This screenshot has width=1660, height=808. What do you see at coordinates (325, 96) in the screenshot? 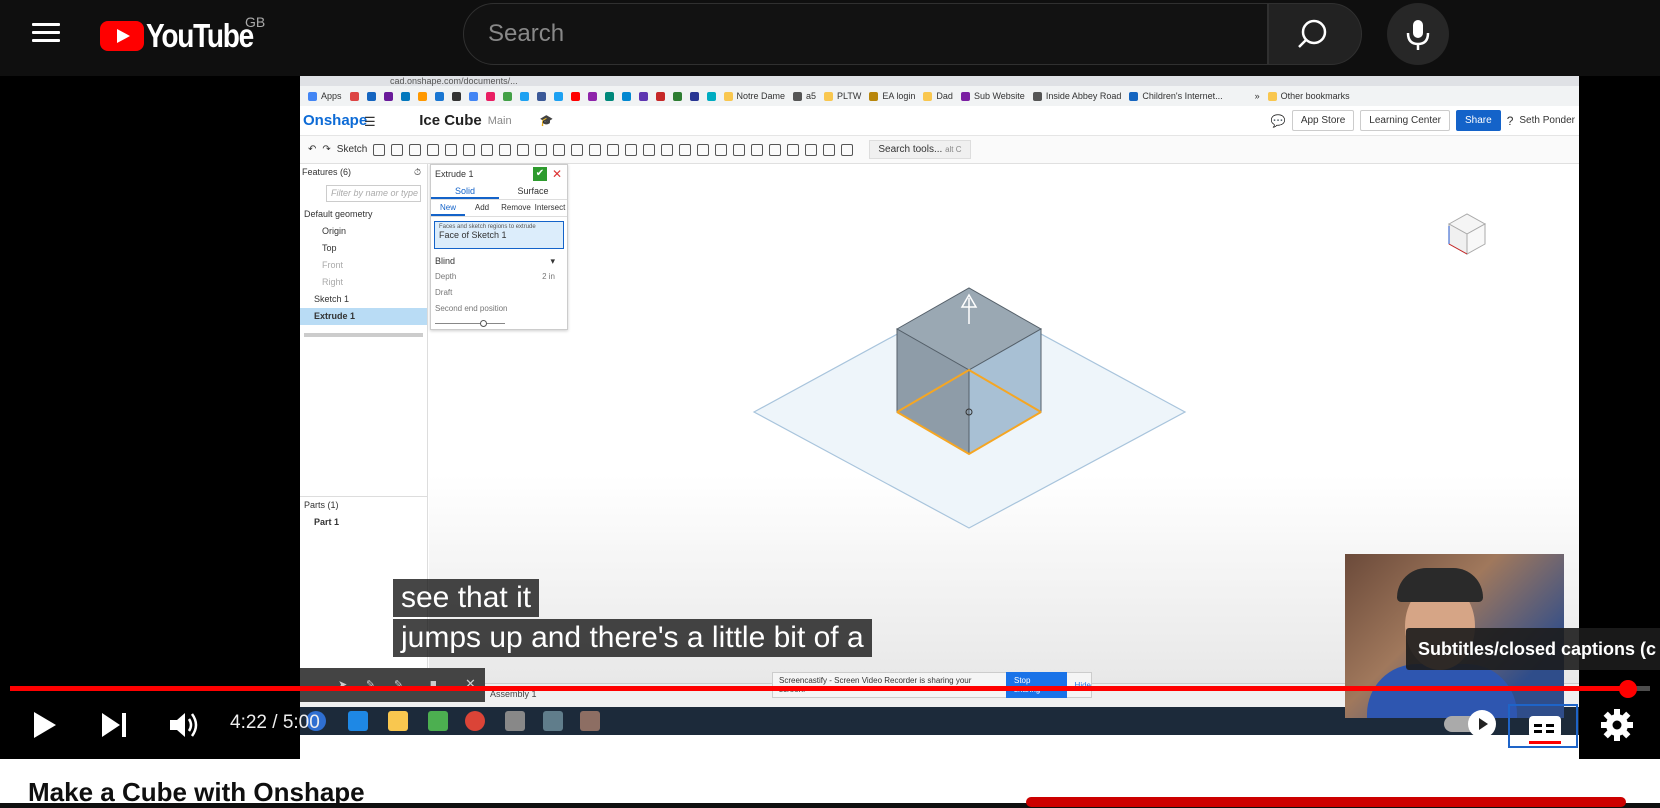
I see `bookmark-apps: Apps` at bounding box center [325, 96].